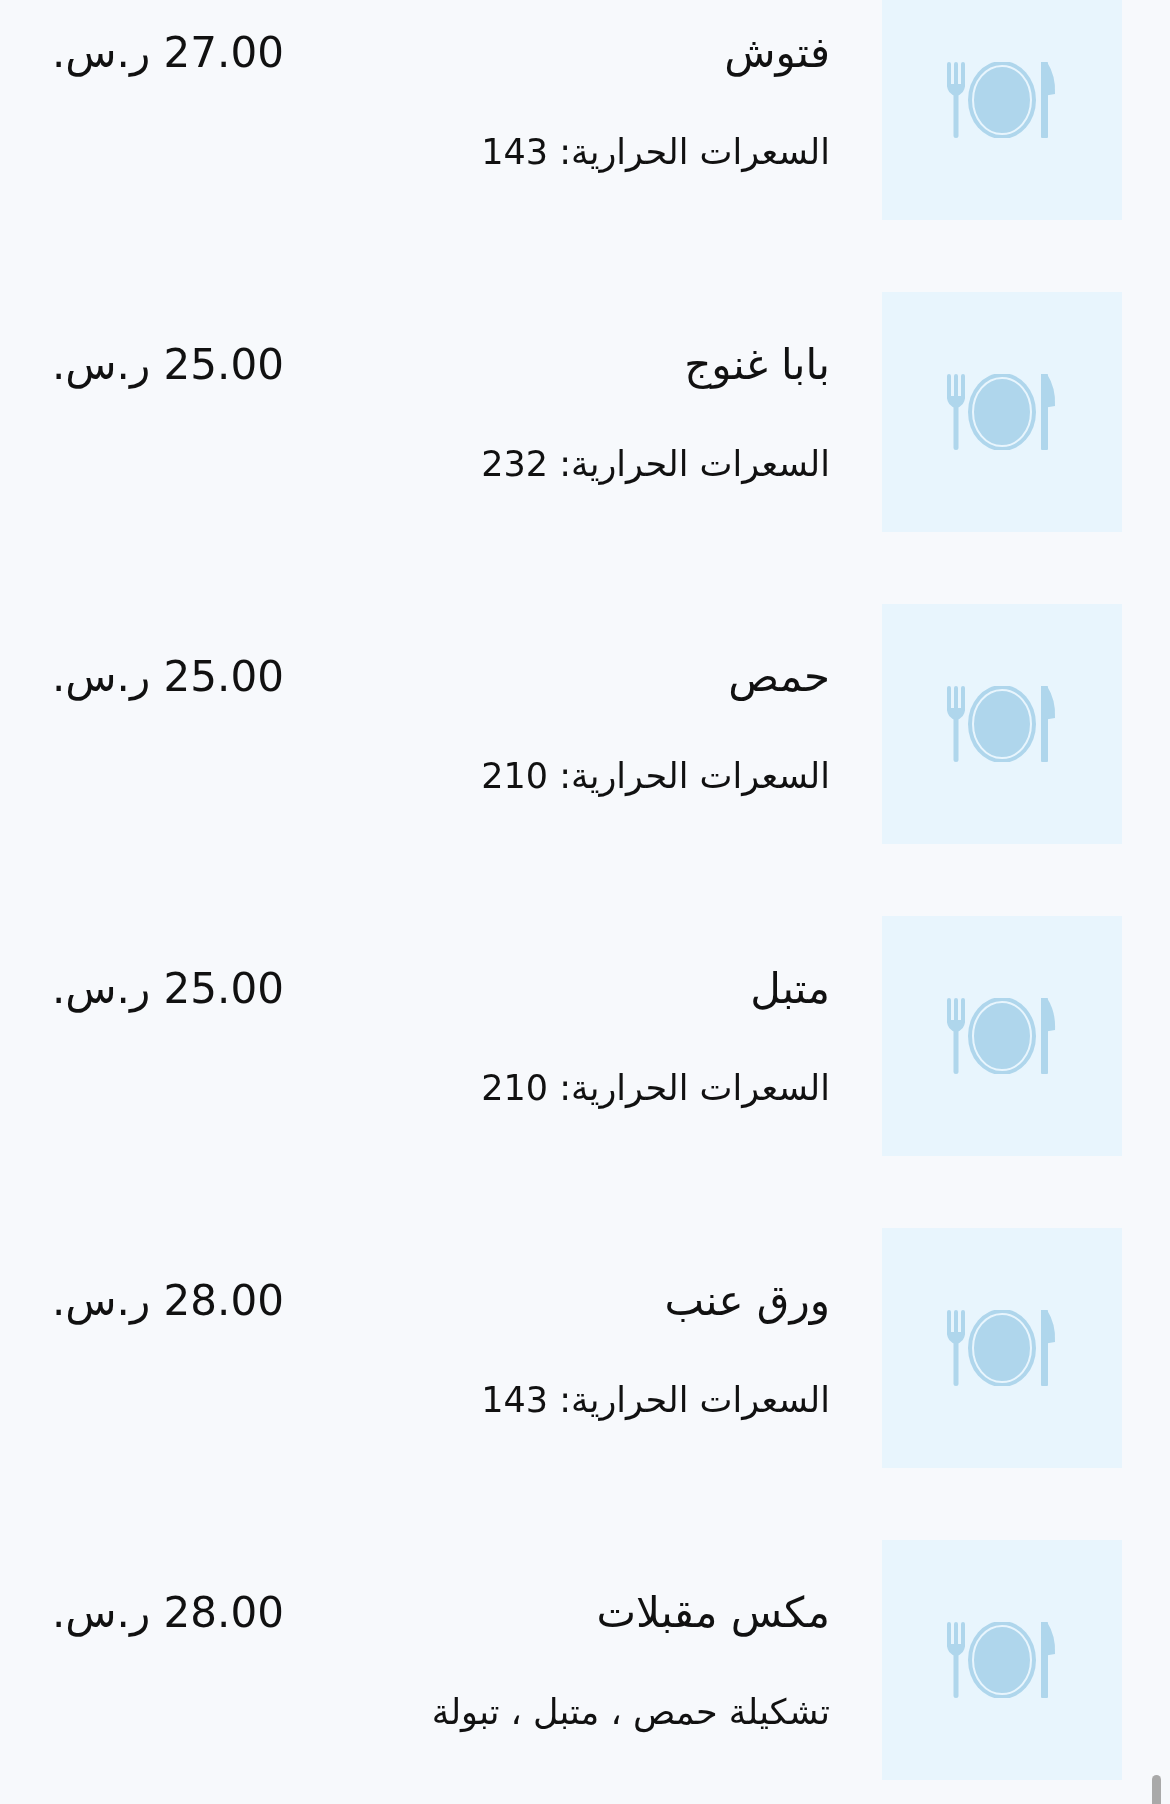 The image size is (1170, 1804). Describe the element at coordinates (790, 989) in the screenshot. I see `dish-name: متبل` at that location.